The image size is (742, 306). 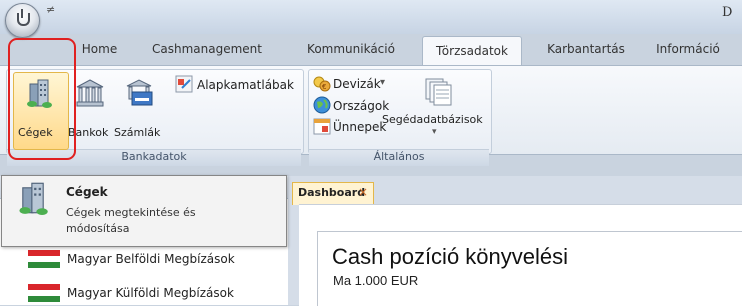 What do you see at coordinates (472, 51) in the screenshot?
I see `tab-torzsadatok: Törzsadatok` at bounding box center [472, 51].